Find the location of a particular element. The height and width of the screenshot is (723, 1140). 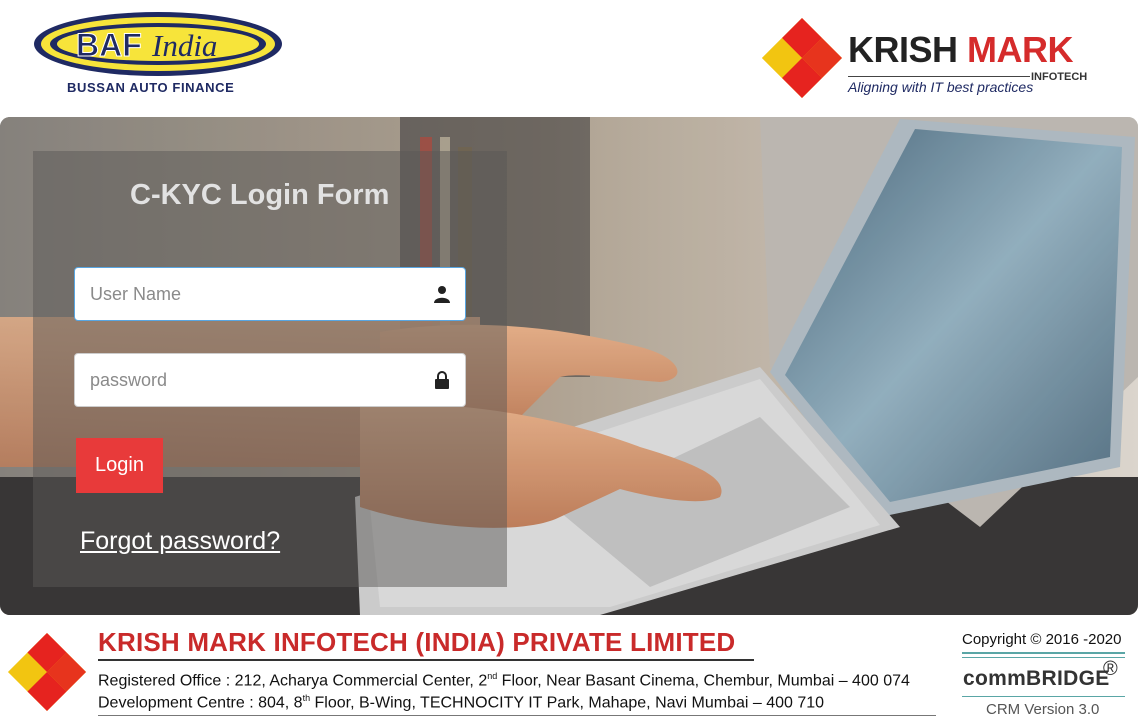

login-button: Login is located at coordinates (119, 465).